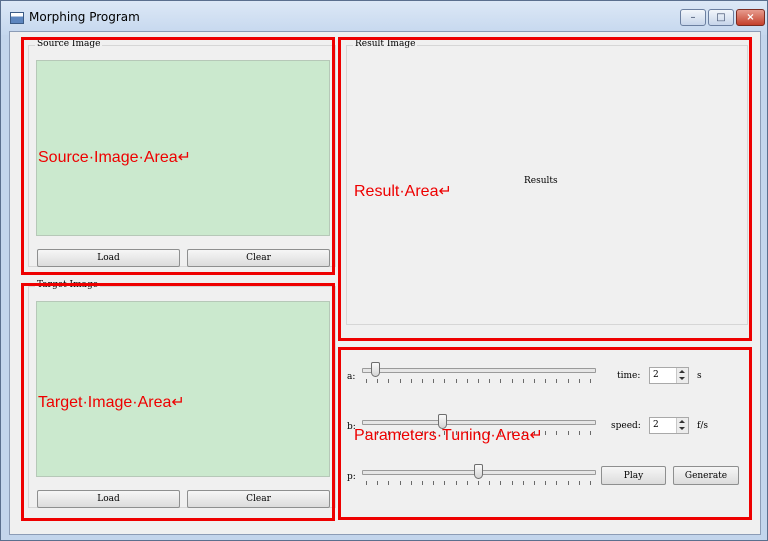 This screenshot has width=768, height=541. I want to click on source-area-annotation: Source·Image·Area↵, so click(115, 157).